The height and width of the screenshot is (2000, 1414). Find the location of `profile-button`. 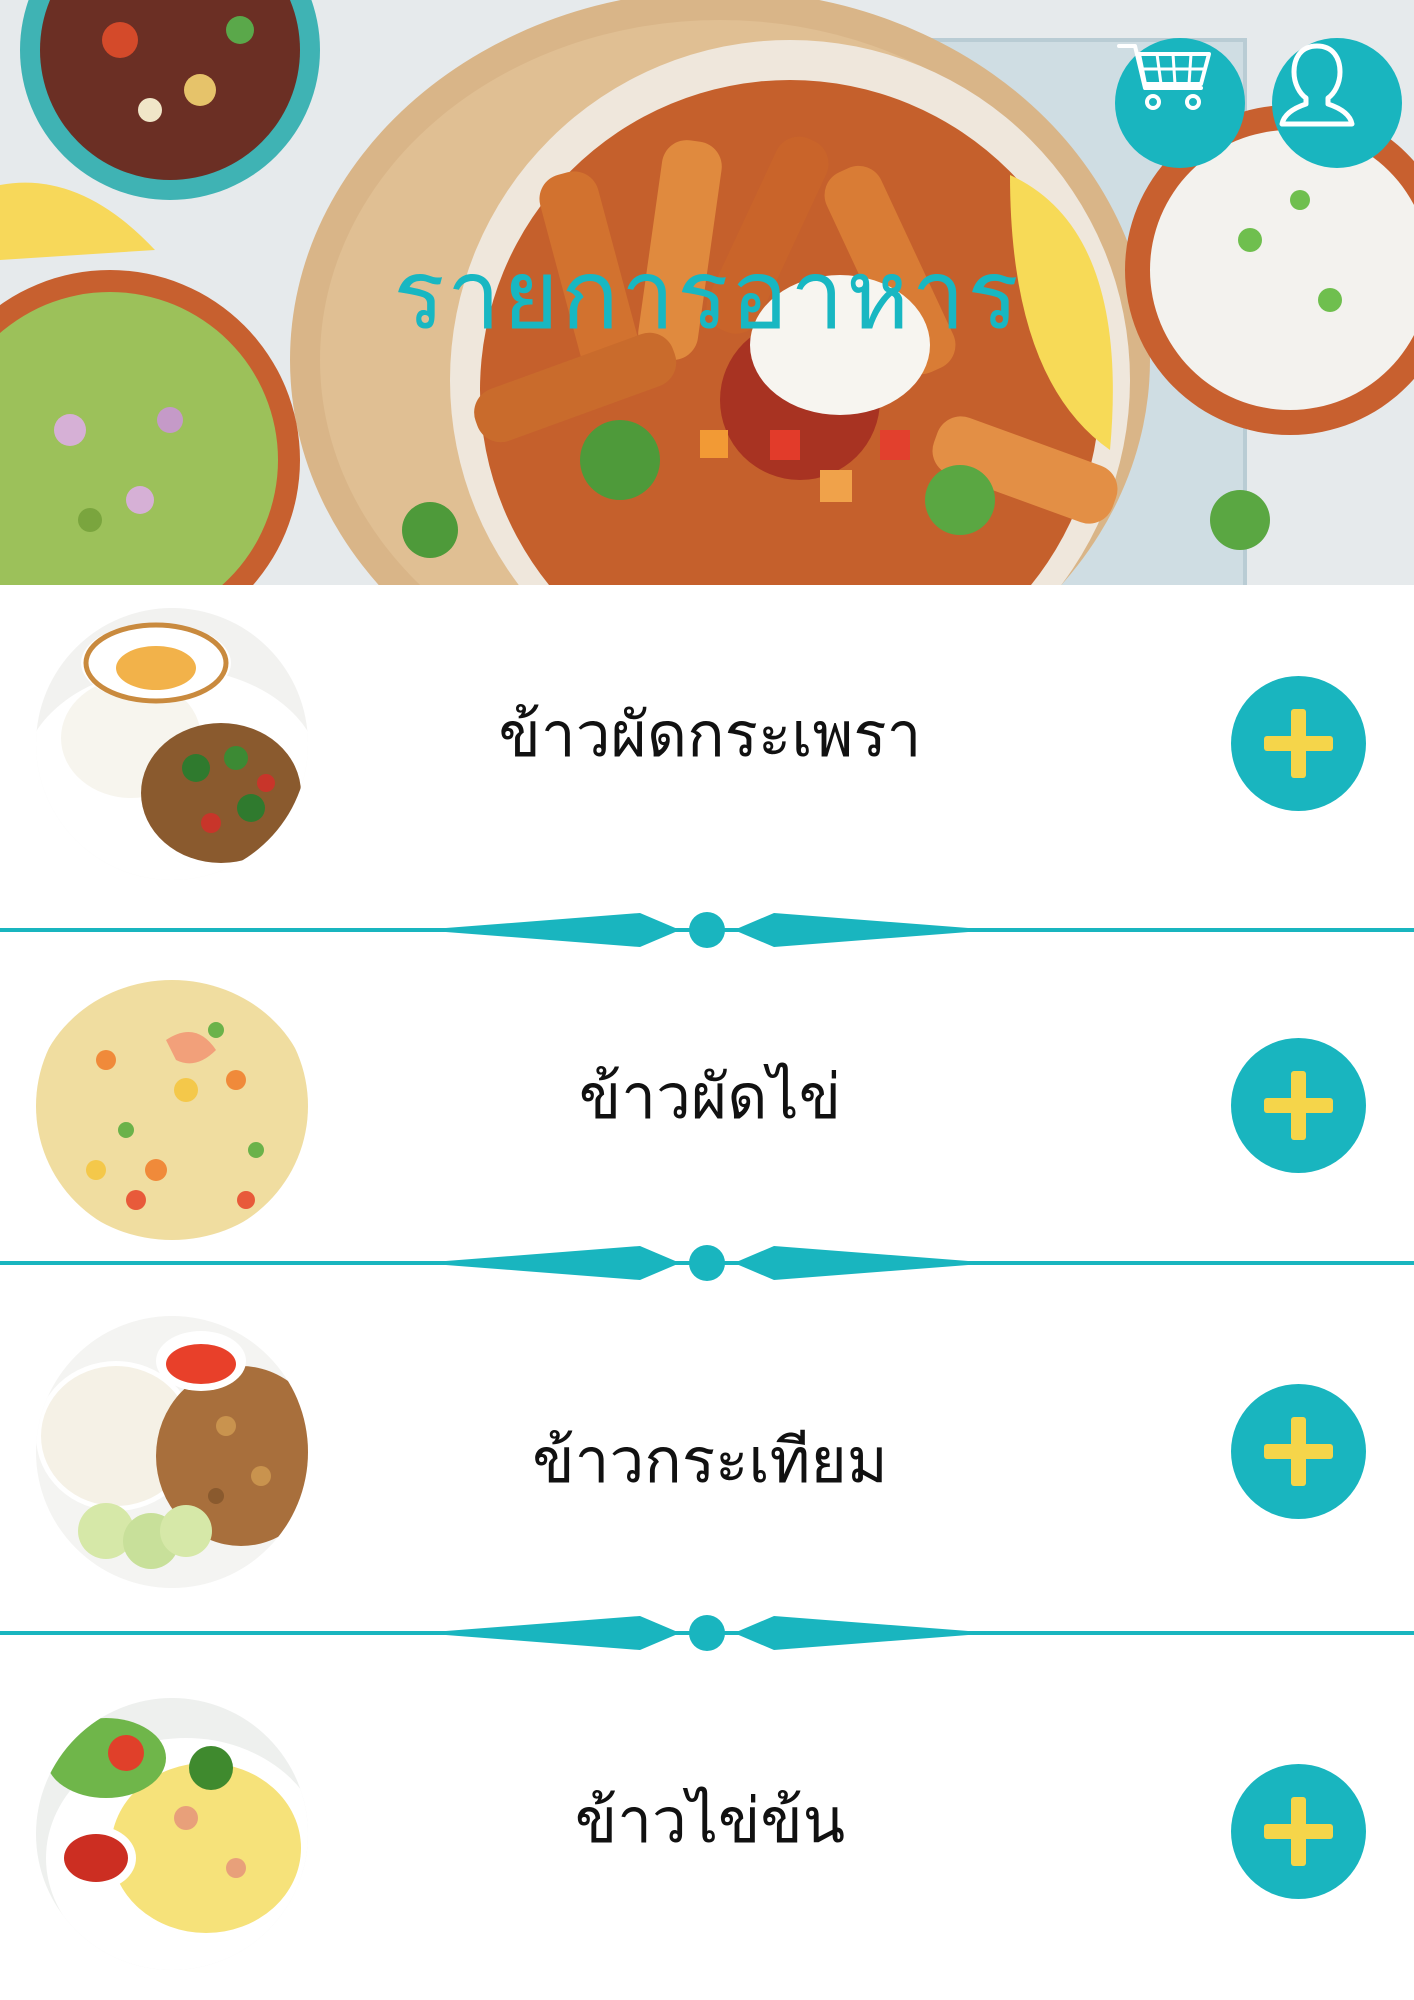

profile-button is located at coordinates (1337, 103).